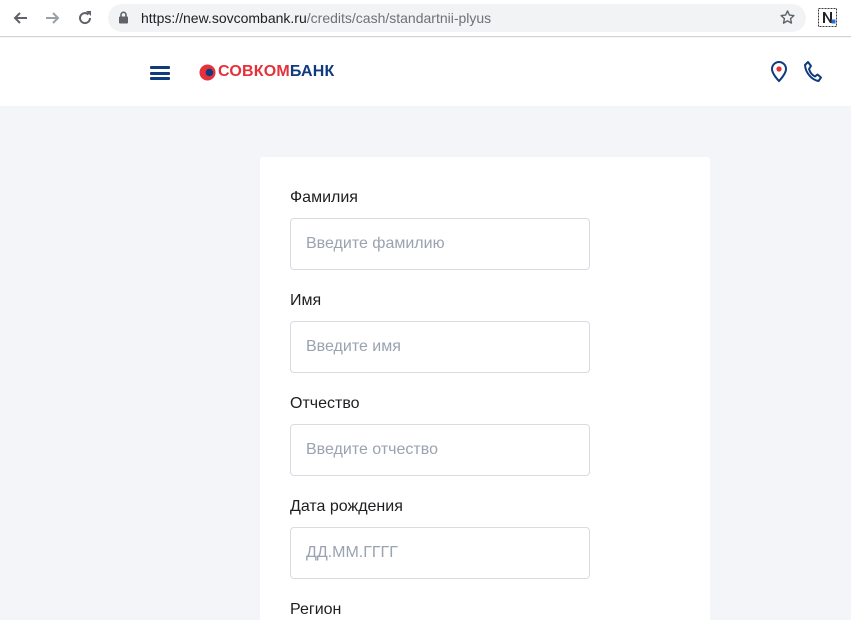 This screenshot has width=851, height=620. I want to click on patronymic-input, so click(440, 450).